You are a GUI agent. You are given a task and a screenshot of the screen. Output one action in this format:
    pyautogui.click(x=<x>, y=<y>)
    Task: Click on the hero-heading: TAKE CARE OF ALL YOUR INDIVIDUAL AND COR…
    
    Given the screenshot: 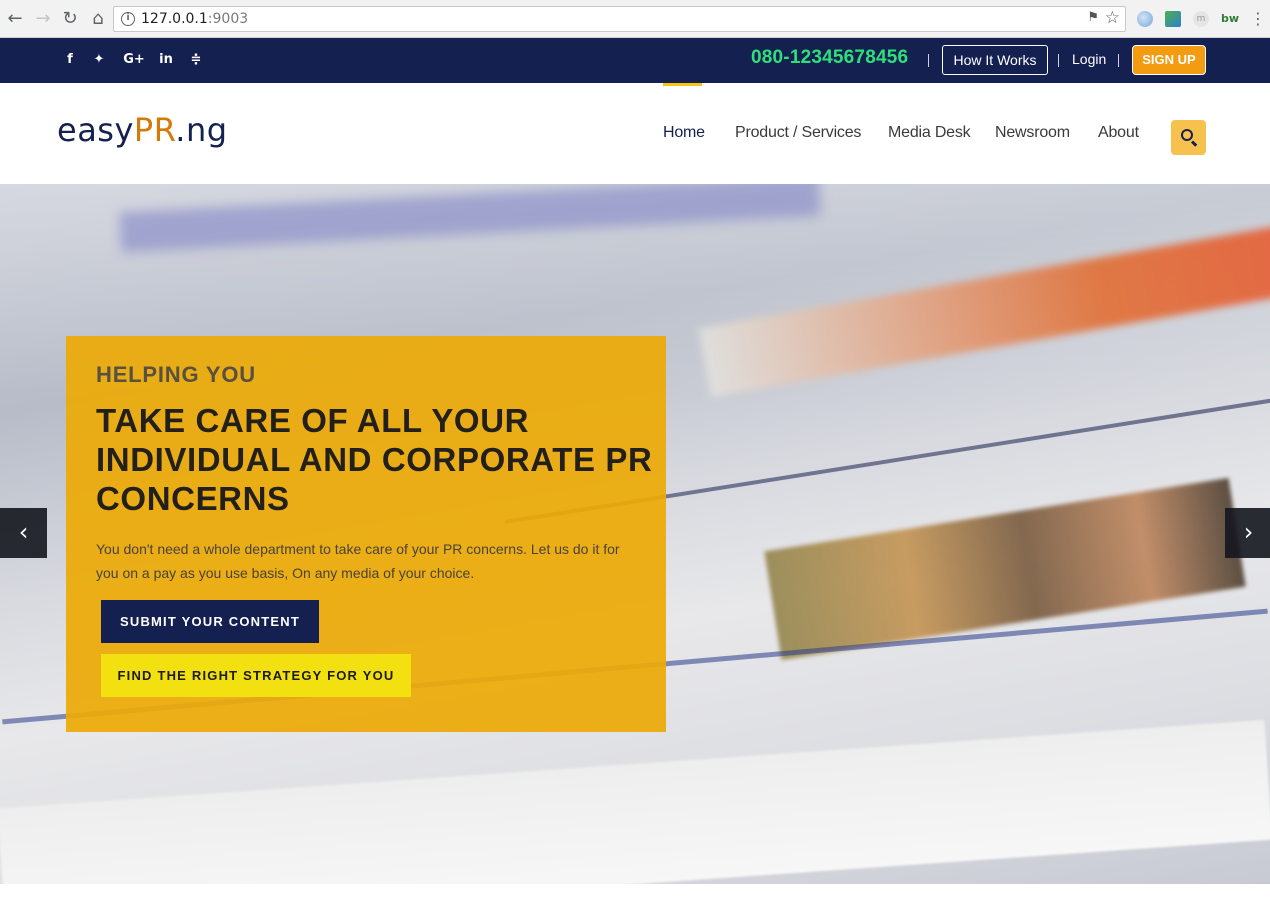 What is the action you would take?
    pyautogui.click(x=374, y=459)
    